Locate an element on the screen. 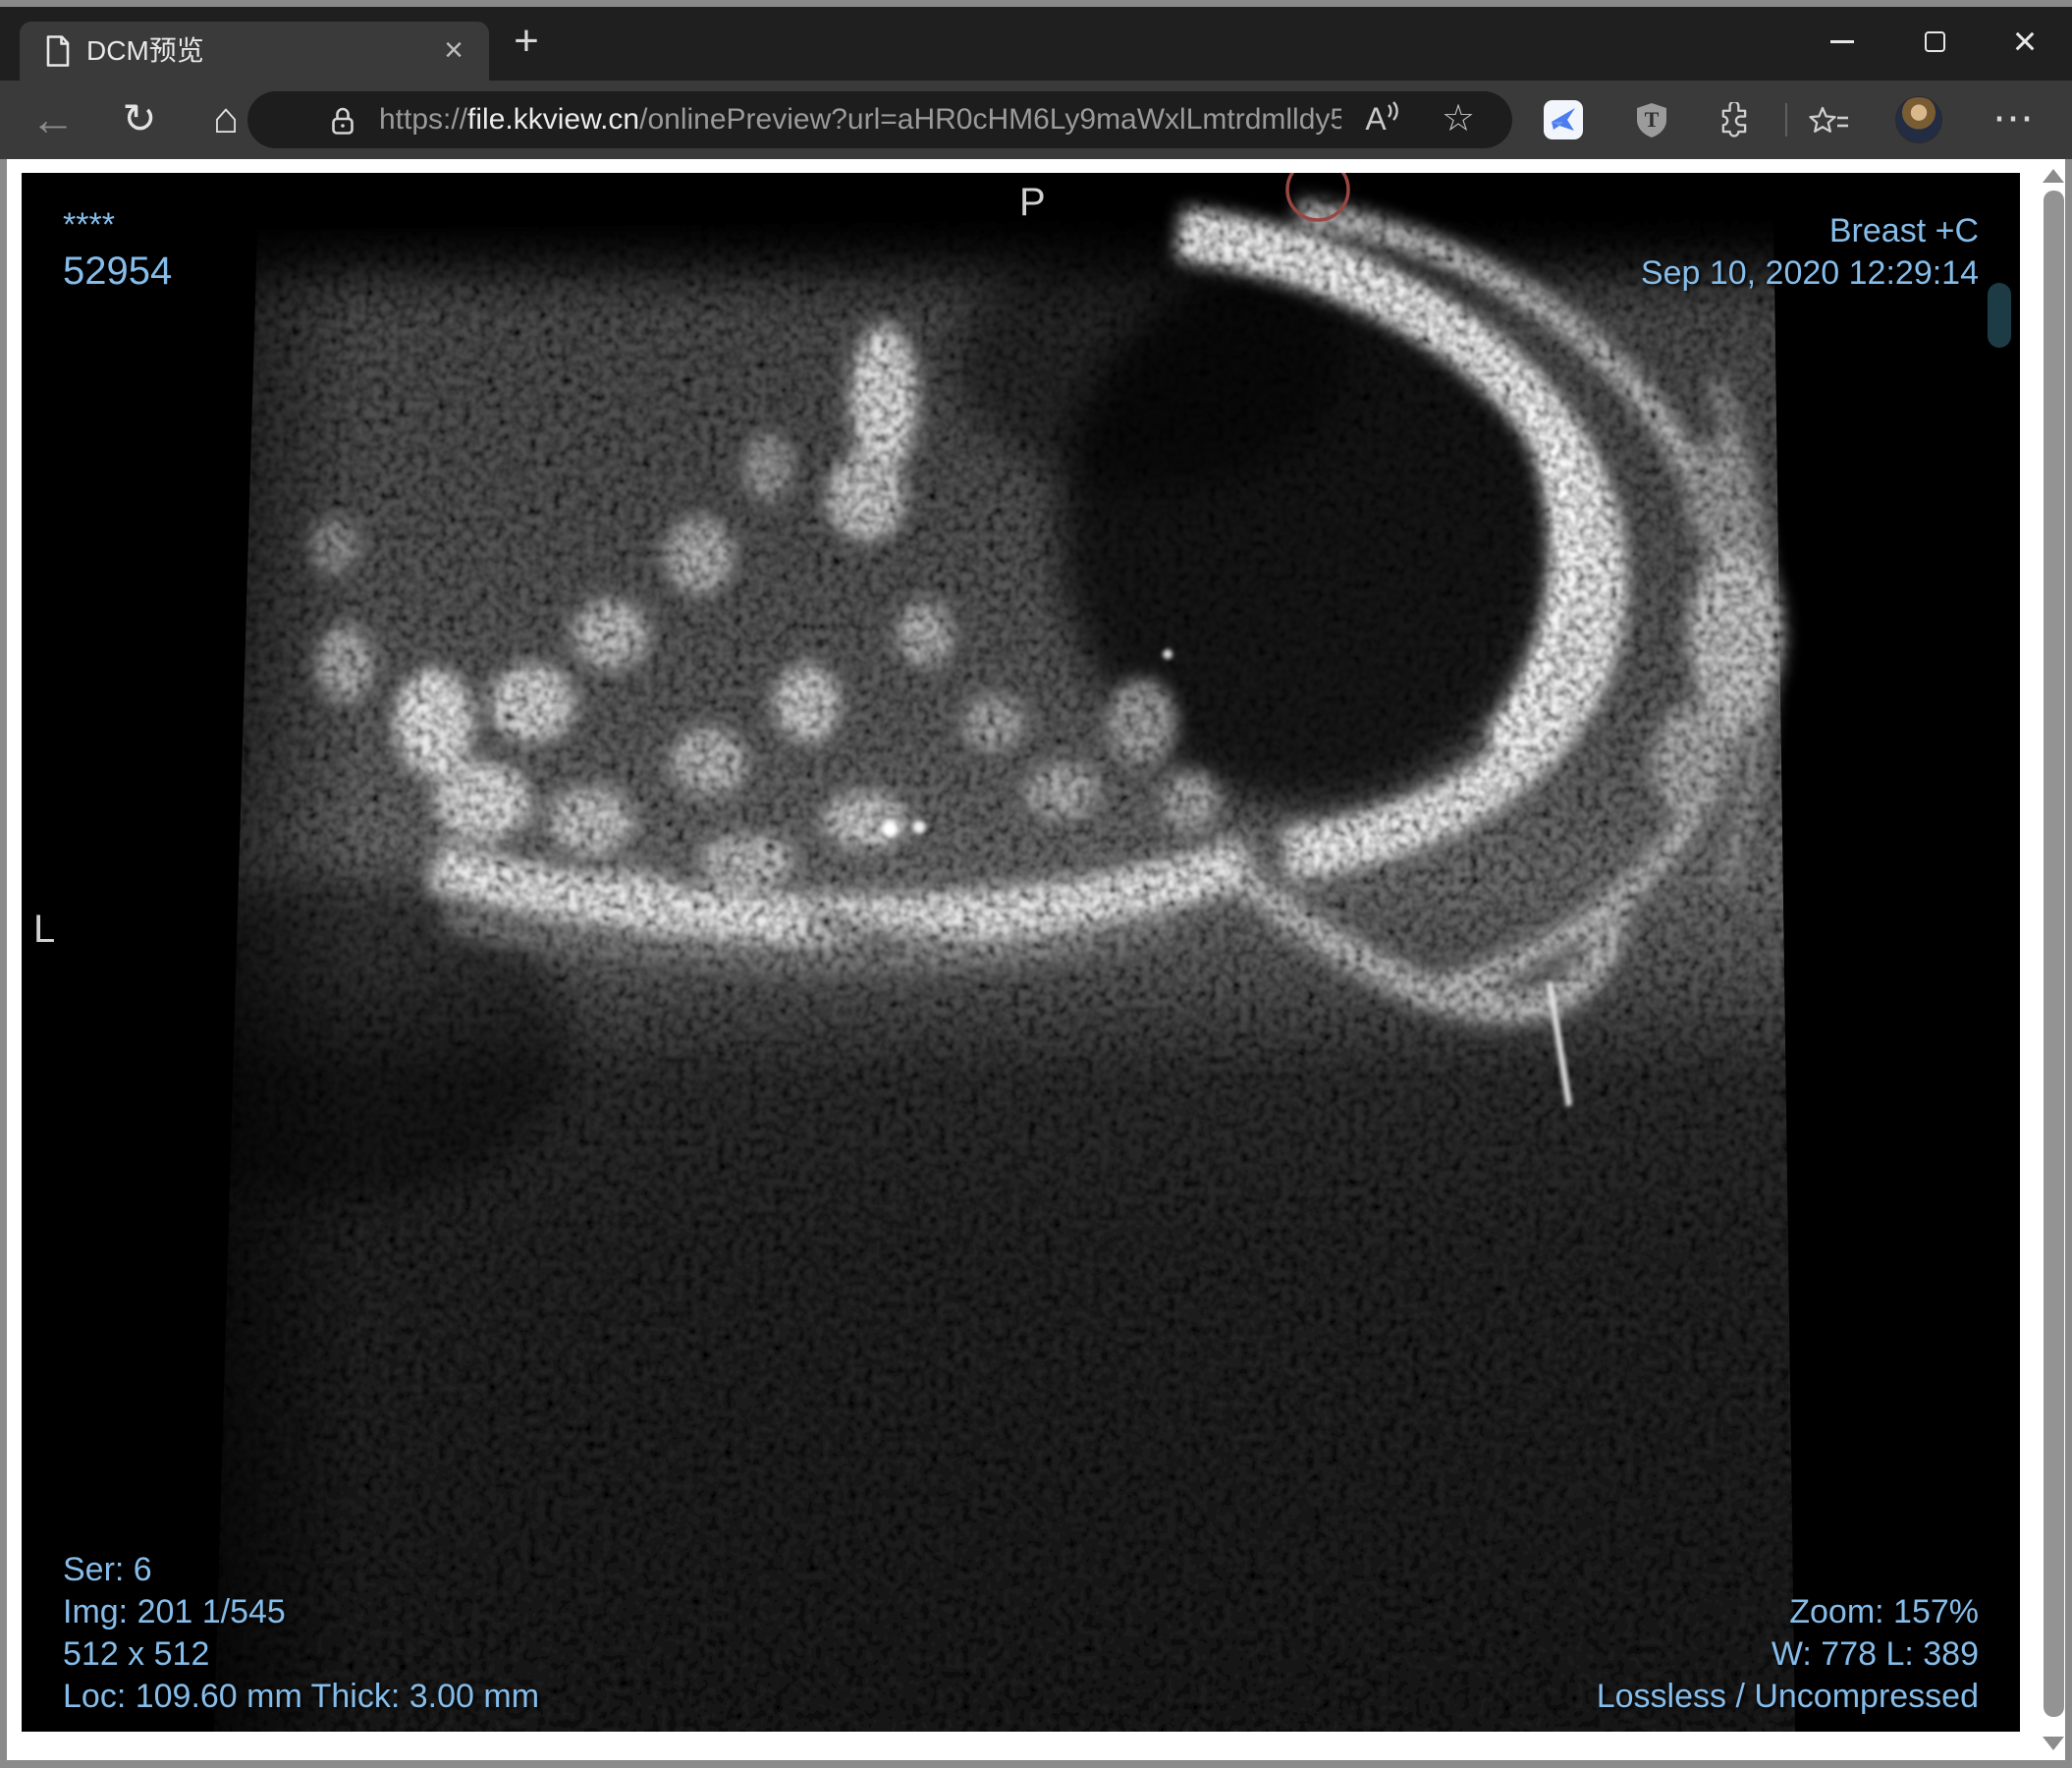  window-maximize-button is located at coordinates (1935, 41).